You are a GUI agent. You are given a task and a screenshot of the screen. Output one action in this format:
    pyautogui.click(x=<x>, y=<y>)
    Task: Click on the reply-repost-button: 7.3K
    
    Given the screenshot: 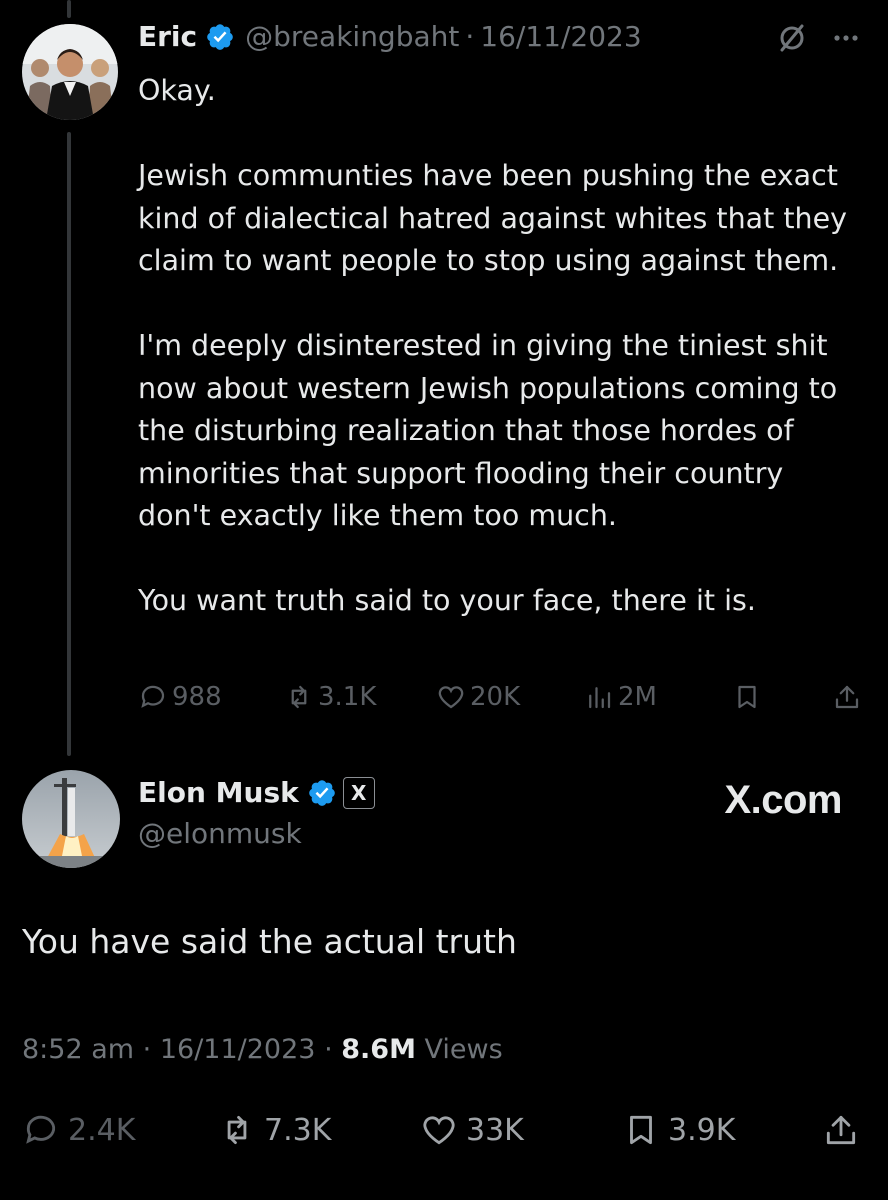 What is the action you would take?
    pyautogui.click(x=274, y=1130)
    